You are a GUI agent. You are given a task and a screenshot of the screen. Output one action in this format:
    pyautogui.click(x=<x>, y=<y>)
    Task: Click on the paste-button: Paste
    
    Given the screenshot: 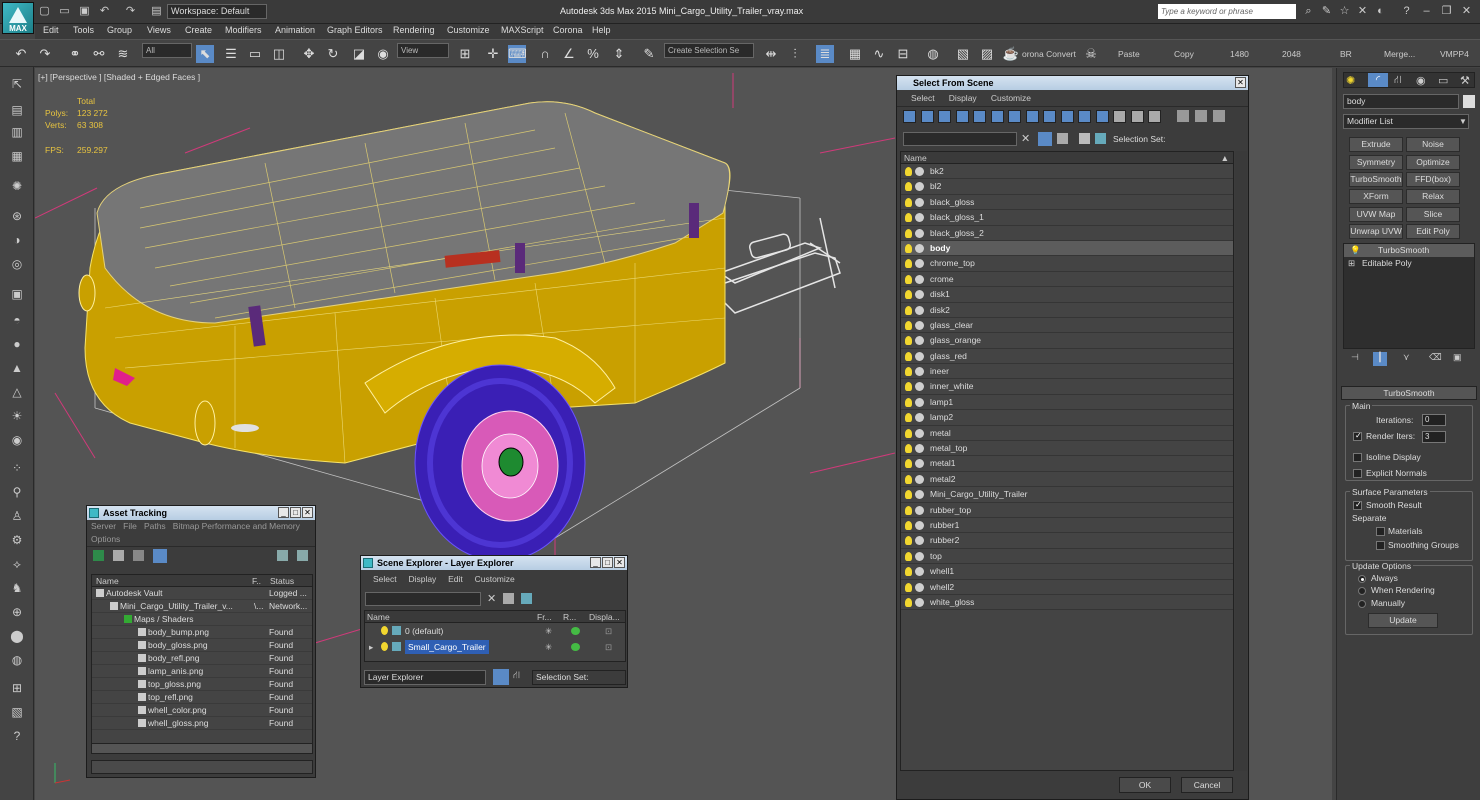 What is the action you would take?
    pyautogui.click(x=1129, y=54)
    